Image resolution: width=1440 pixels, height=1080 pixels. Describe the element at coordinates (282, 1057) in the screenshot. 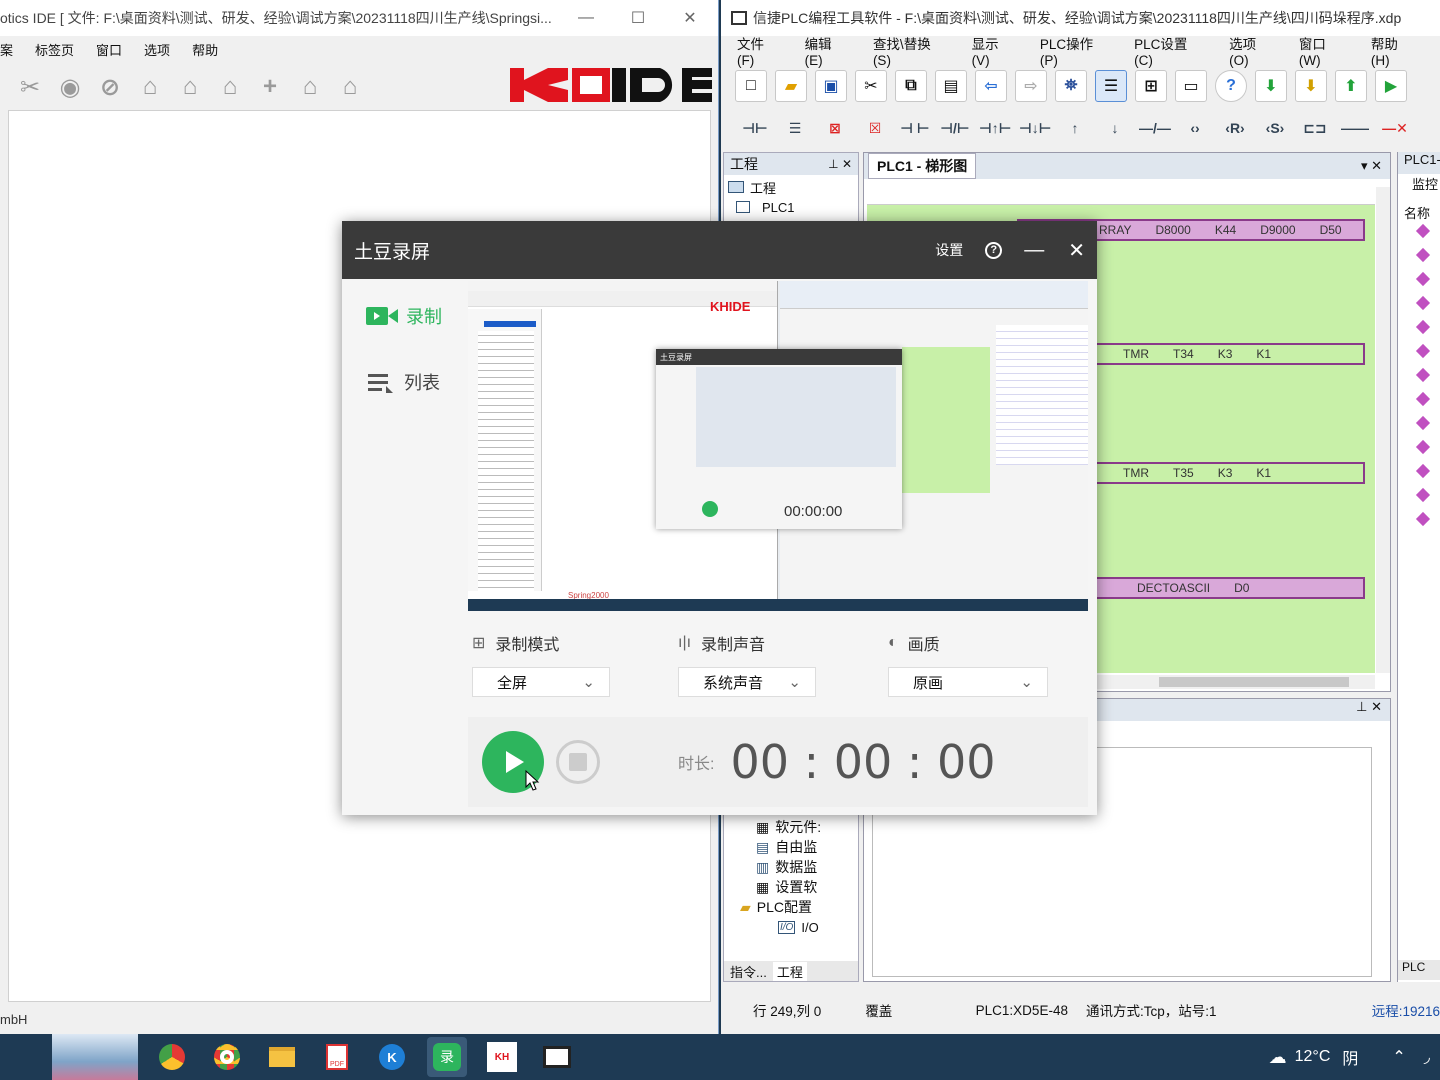

I see `file-explorer-icon` at that location.